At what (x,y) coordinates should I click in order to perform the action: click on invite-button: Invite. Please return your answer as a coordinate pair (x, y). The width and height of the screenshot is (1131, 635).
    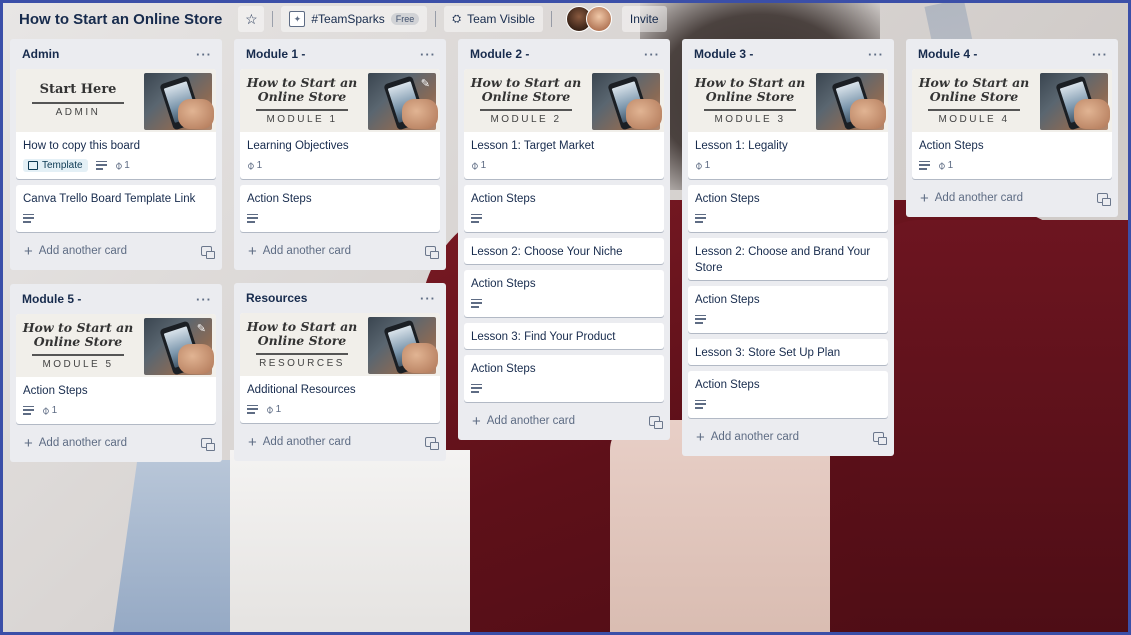
    Looking at the image, I should click on (644, 19).